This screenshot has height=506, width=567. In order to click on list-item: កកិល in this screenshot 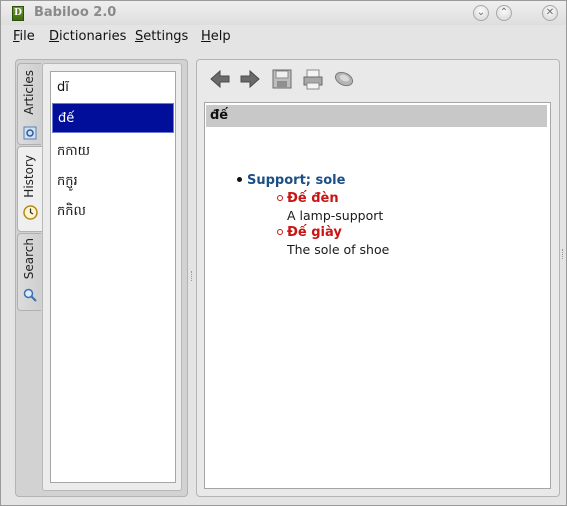, I will do `click(113, 212)`.